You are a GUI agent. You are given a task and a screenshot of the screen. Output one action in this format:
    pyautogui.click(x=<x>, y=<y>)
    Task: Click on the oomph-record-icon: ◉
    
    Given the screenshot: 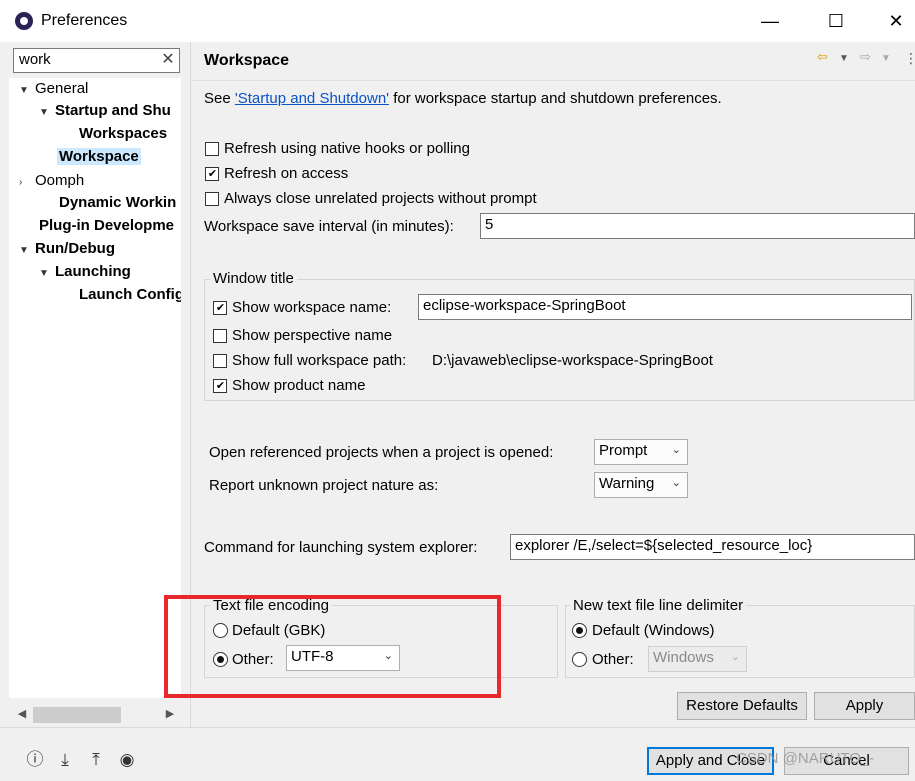 What is the action you would take?
    pyautogui.click(x=127, y=760)
    